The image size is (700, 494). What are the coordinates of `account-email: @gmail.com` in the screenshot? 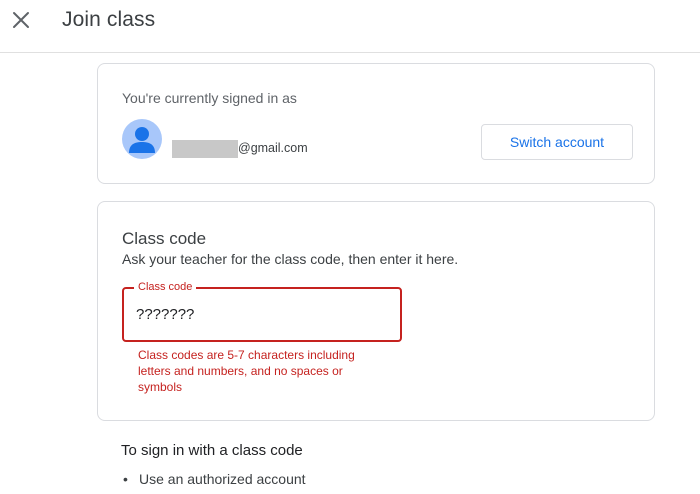 It's located at (273, 148).